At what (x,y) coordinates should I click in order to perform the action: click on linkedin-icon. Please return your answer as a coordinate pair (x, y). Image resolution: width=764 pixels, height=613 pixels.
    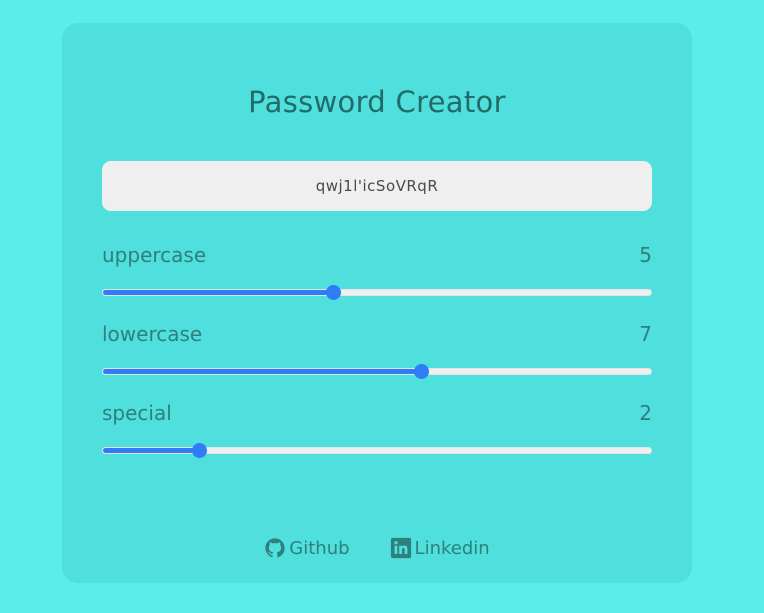
    Looking at the image, I should click on (400, 548).